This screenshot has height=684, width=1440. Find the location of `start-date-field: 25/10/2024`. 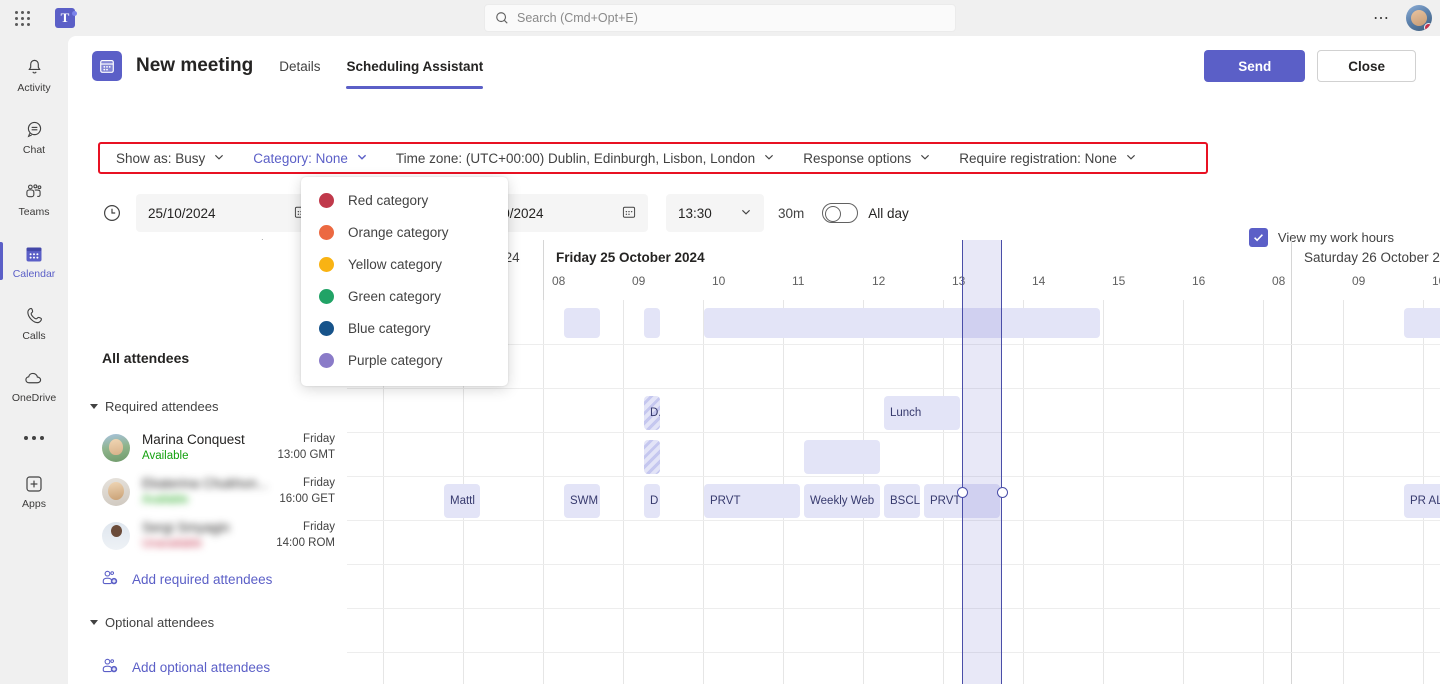

start-date-field: 25/10/2024 is located at coordinates (228, 213).